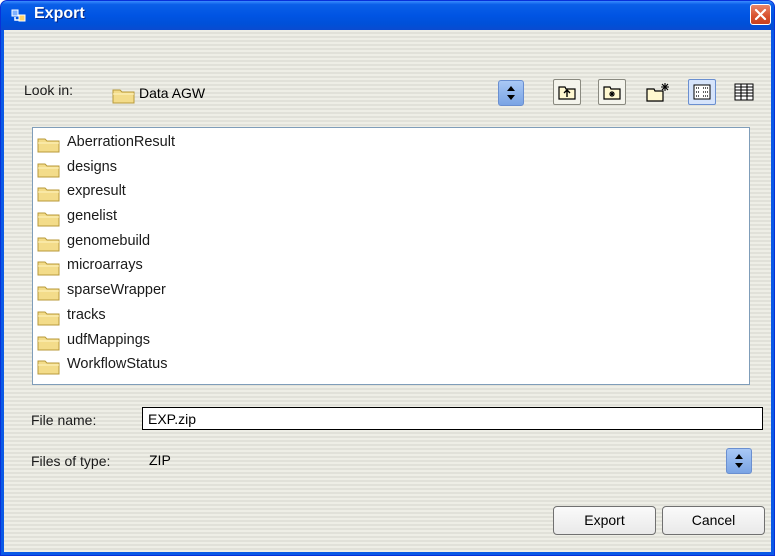  I want to click on up-one-level-icon, so click(567, 93).